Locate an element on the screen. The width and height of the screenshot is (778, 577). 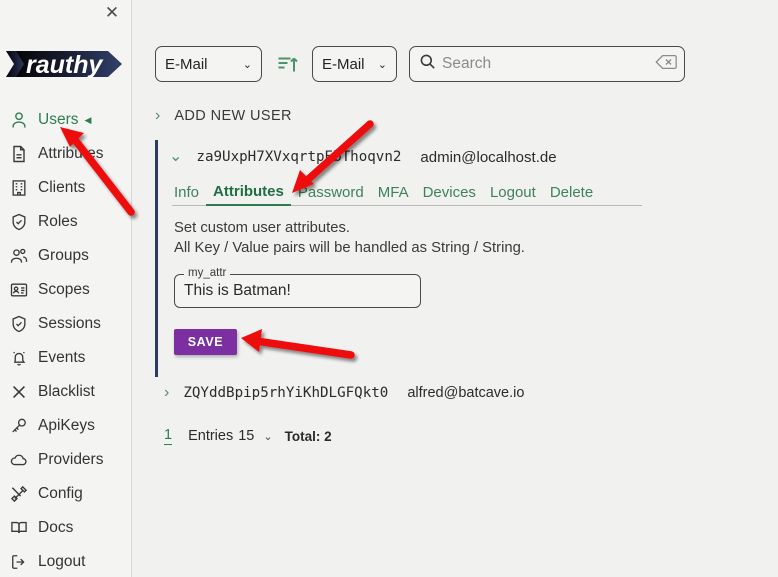
entries-count-value: 15 is located at coordinates (246, 436).